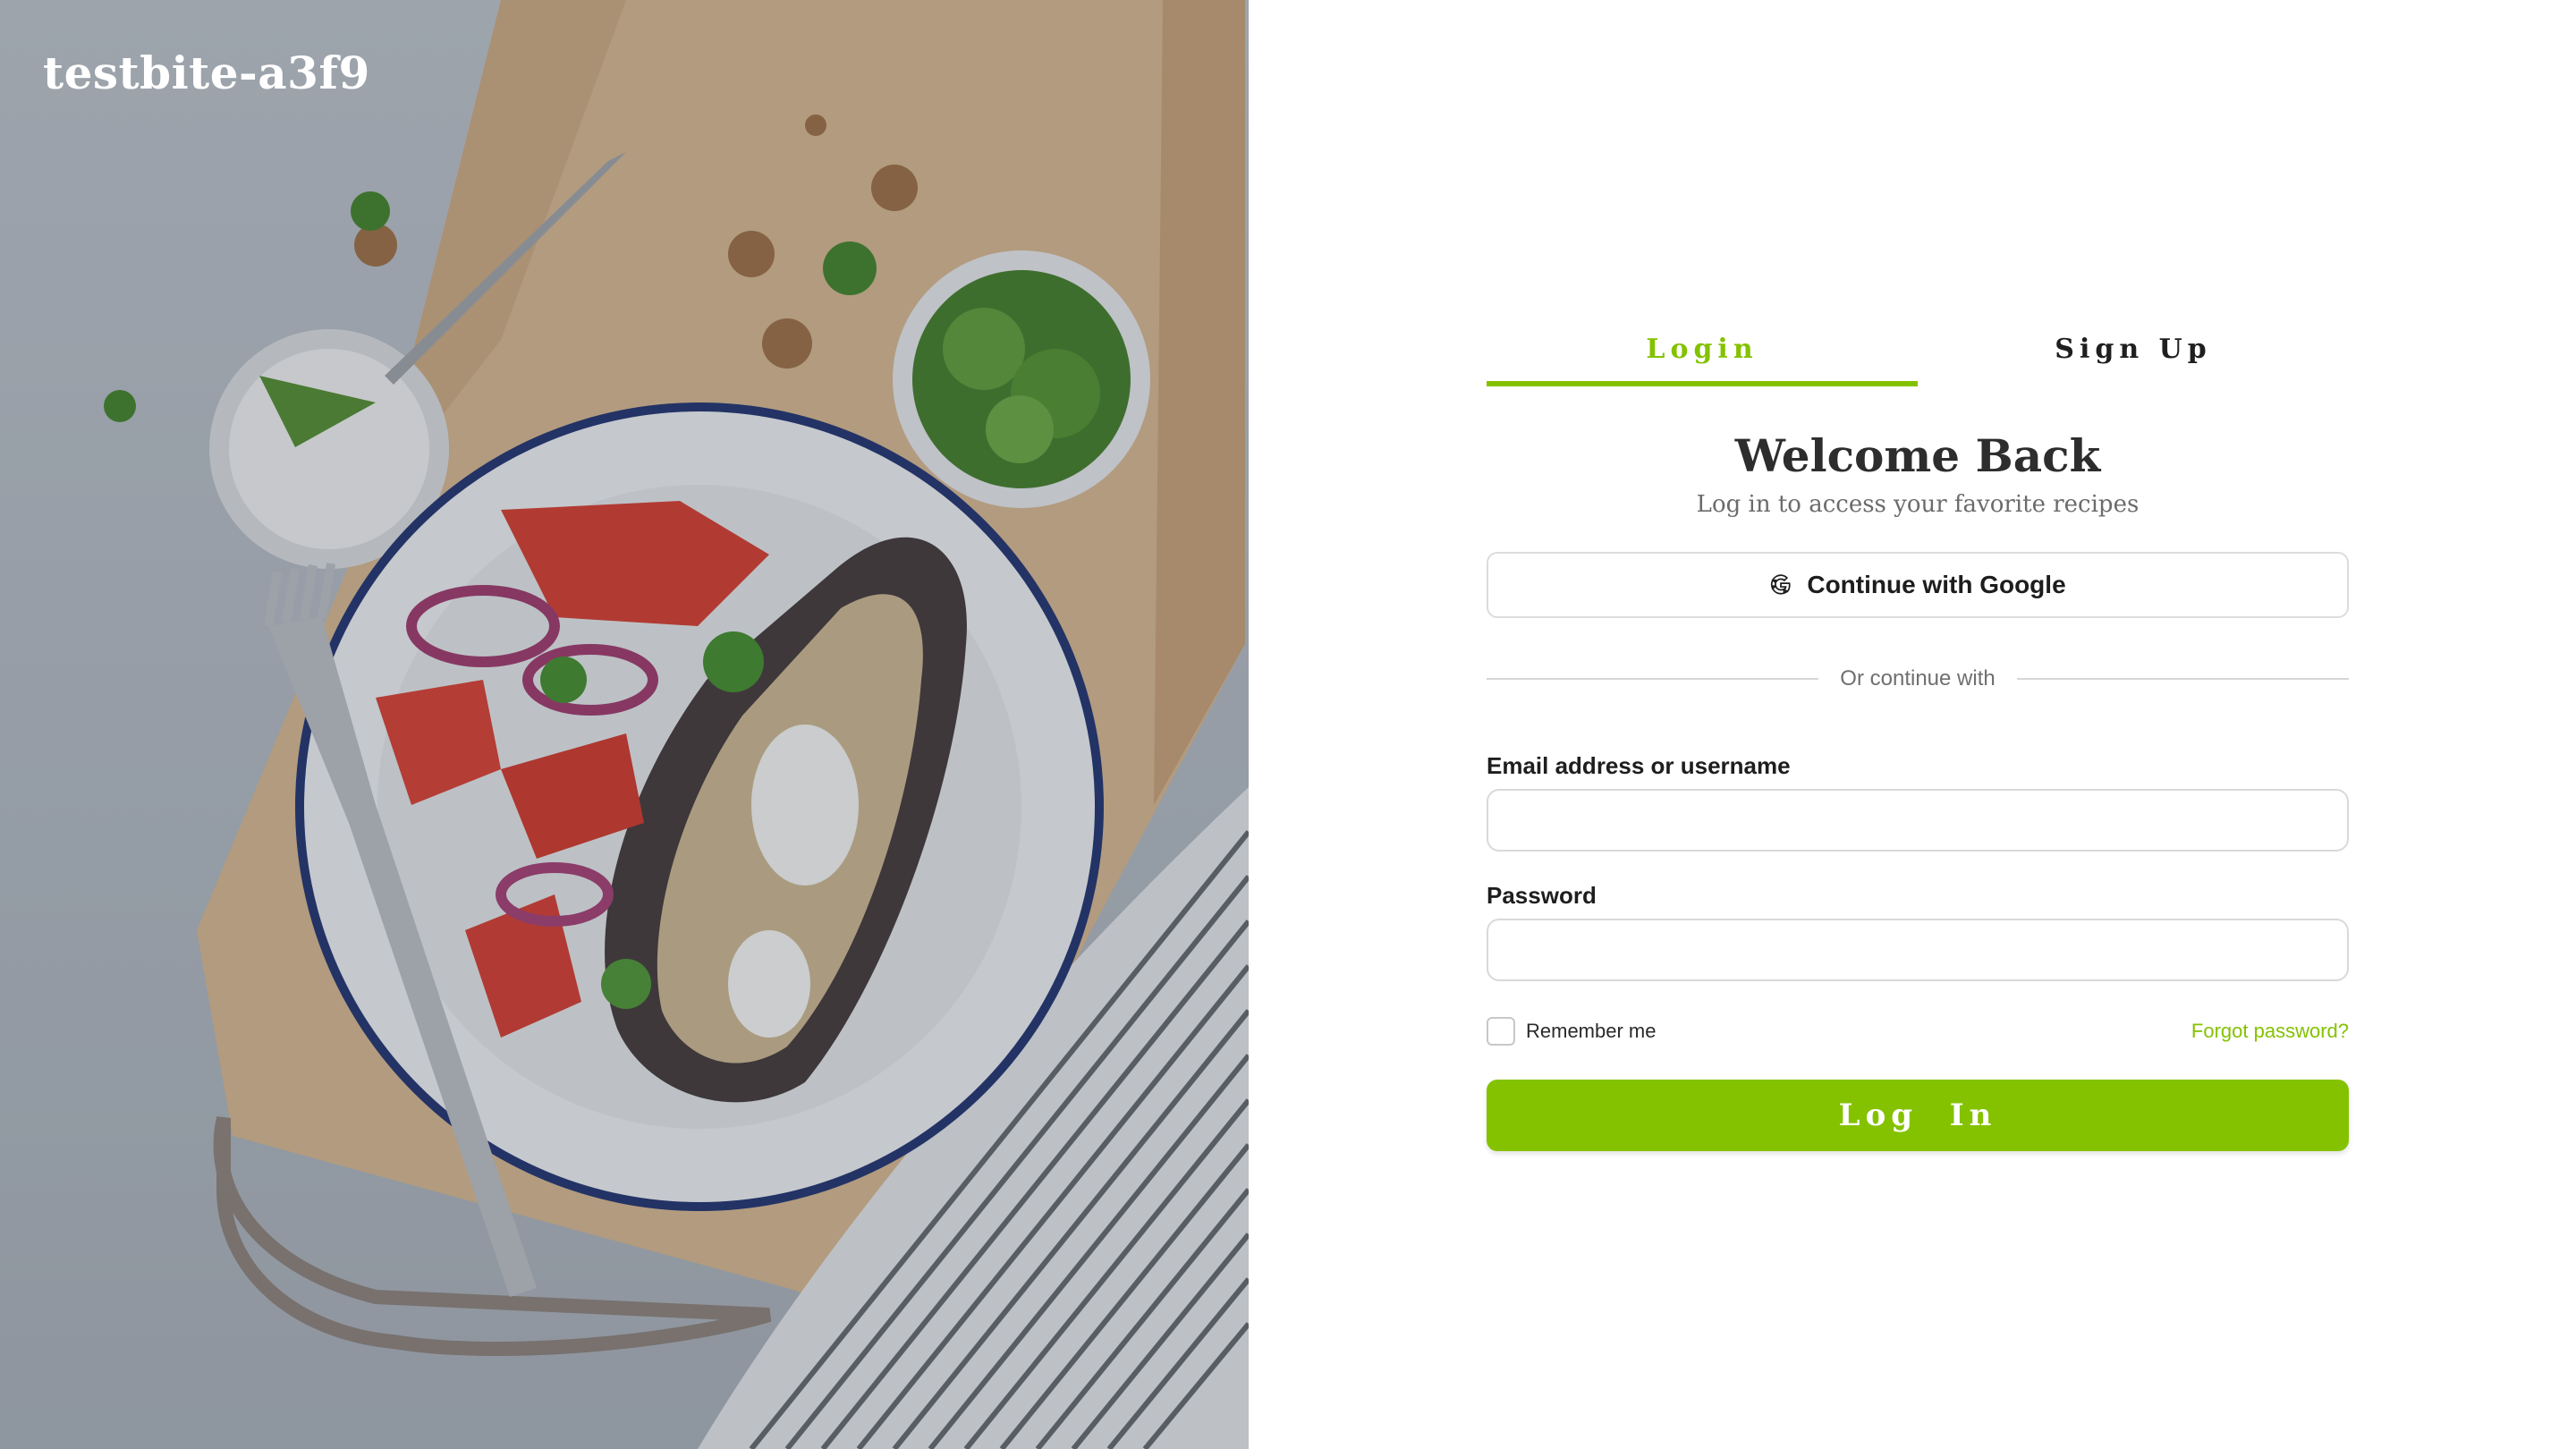 This screenshot has height=1449, width=2576. I want to click on remember-label: Remember me, so click(1591, 1031).